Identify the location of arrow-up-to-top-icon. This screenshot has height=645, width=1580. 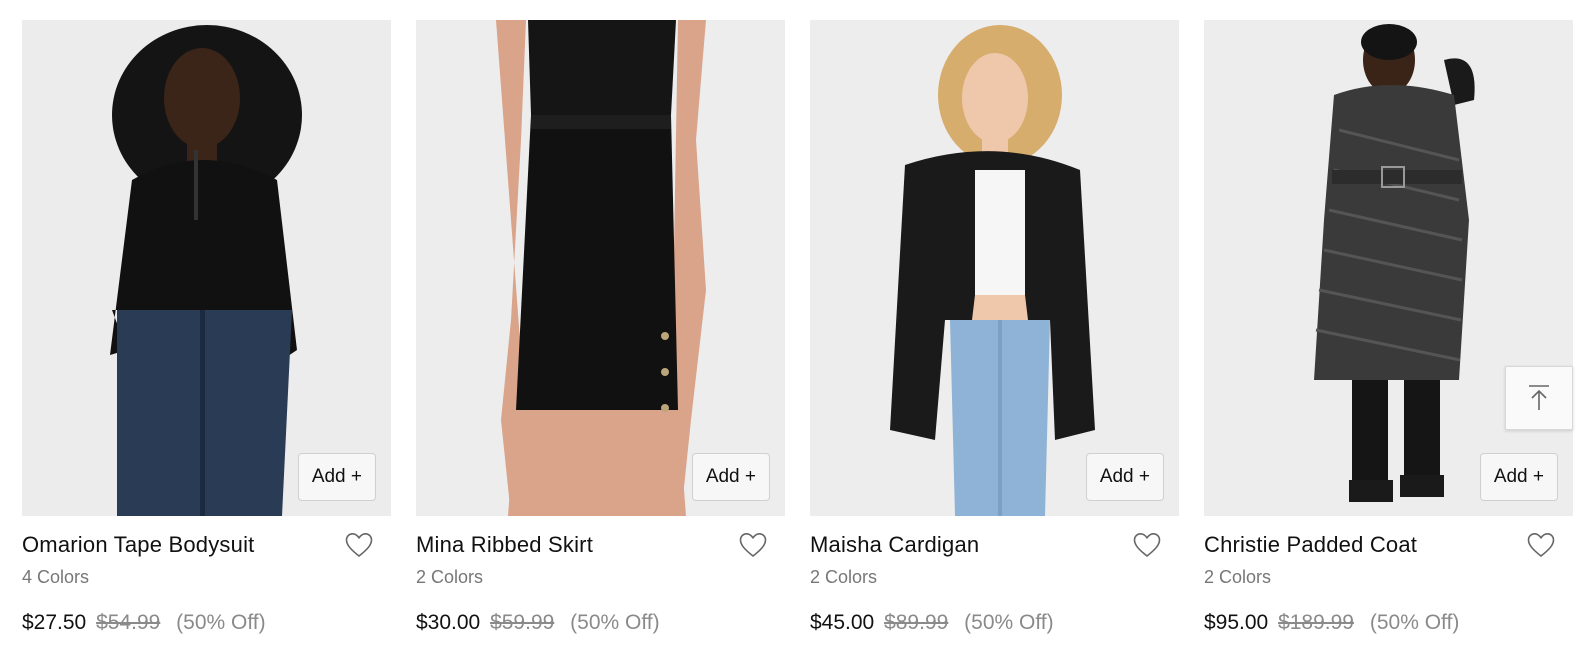
(1539, 397).